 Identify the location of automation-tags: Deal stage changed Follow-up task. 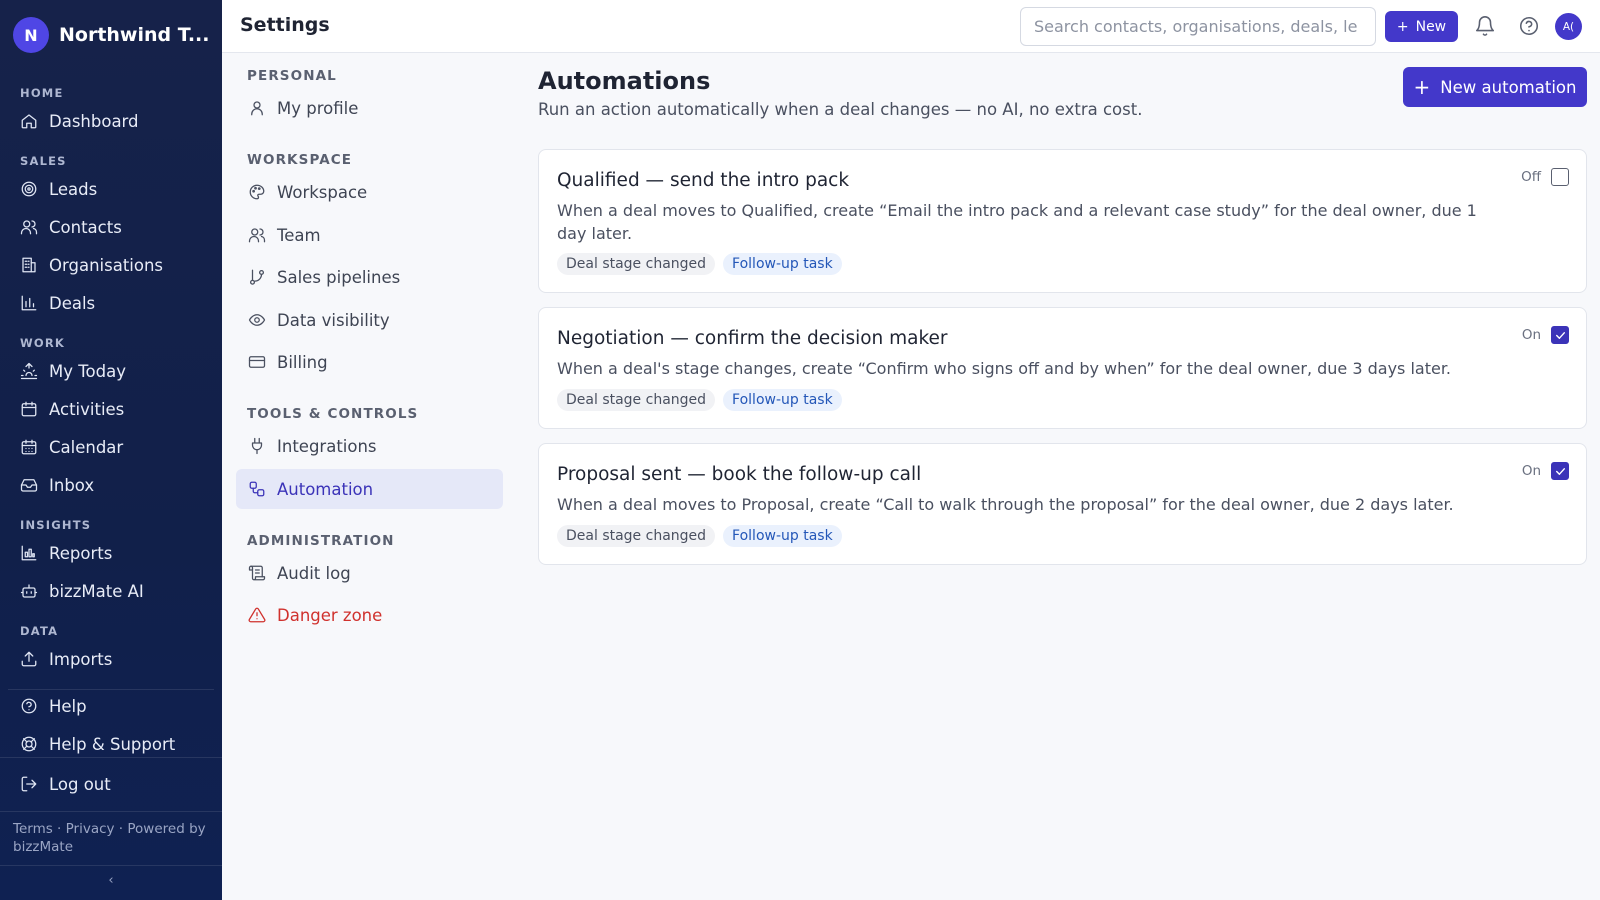
(699, 400).